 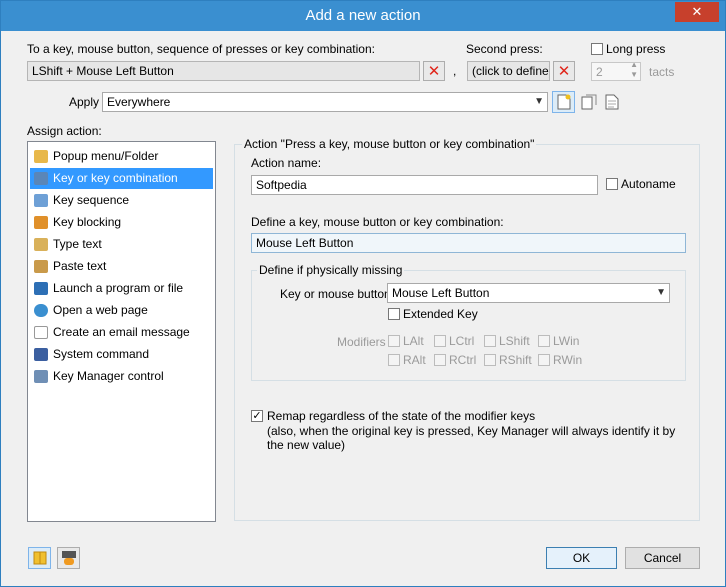 I want to click on lock-icon, so click(x=41, y=222).